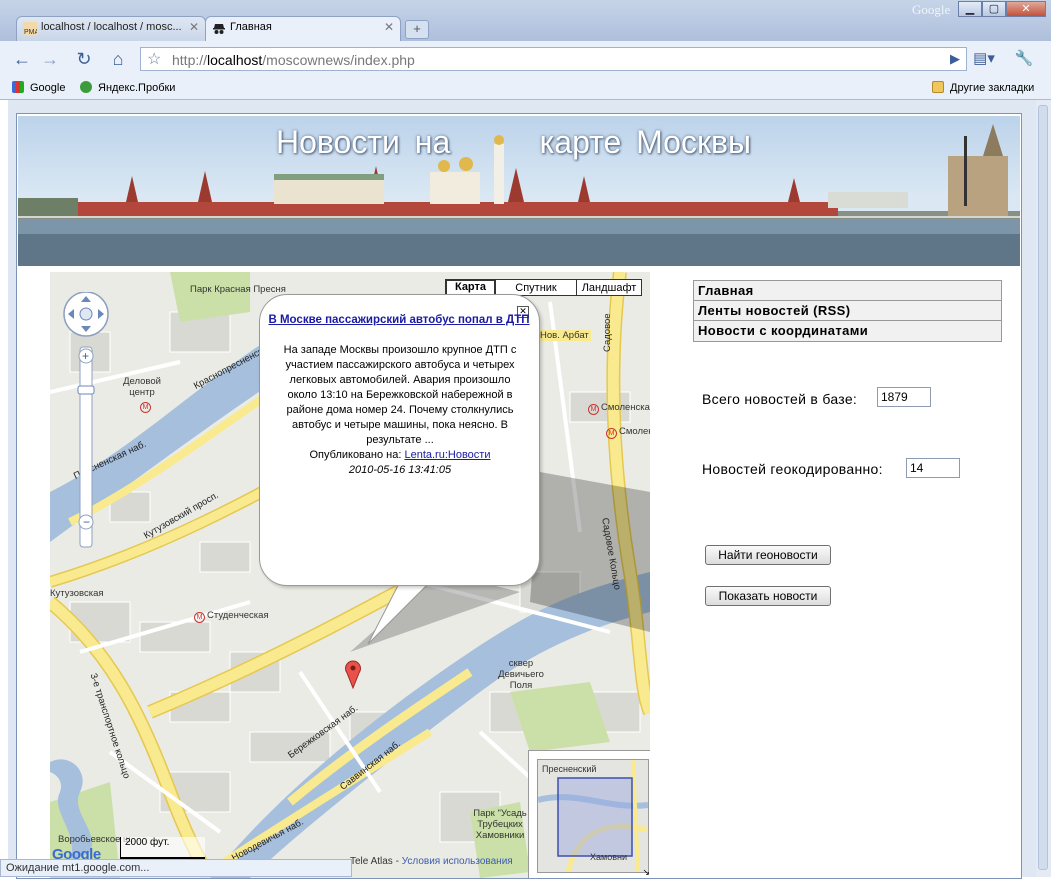  Describe the element at coordinates (38, 87) in the screenshot. I see `bookmark-google: Google` at that location.